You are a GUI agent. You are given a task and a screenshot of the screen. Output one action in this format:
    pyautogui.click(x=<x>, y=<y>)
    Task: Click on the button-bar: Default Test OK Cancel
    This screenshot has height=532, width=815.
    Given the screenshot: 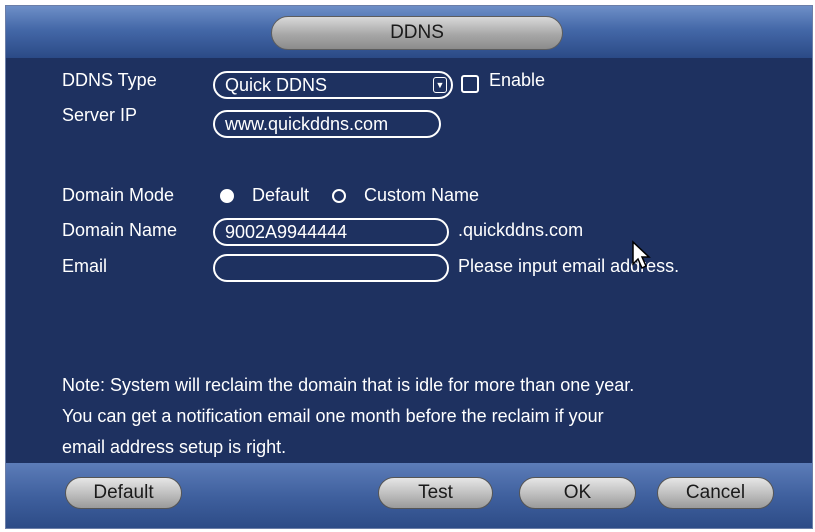 What is the action you would take?
    pyautogui.click(x=409, y=495)
    